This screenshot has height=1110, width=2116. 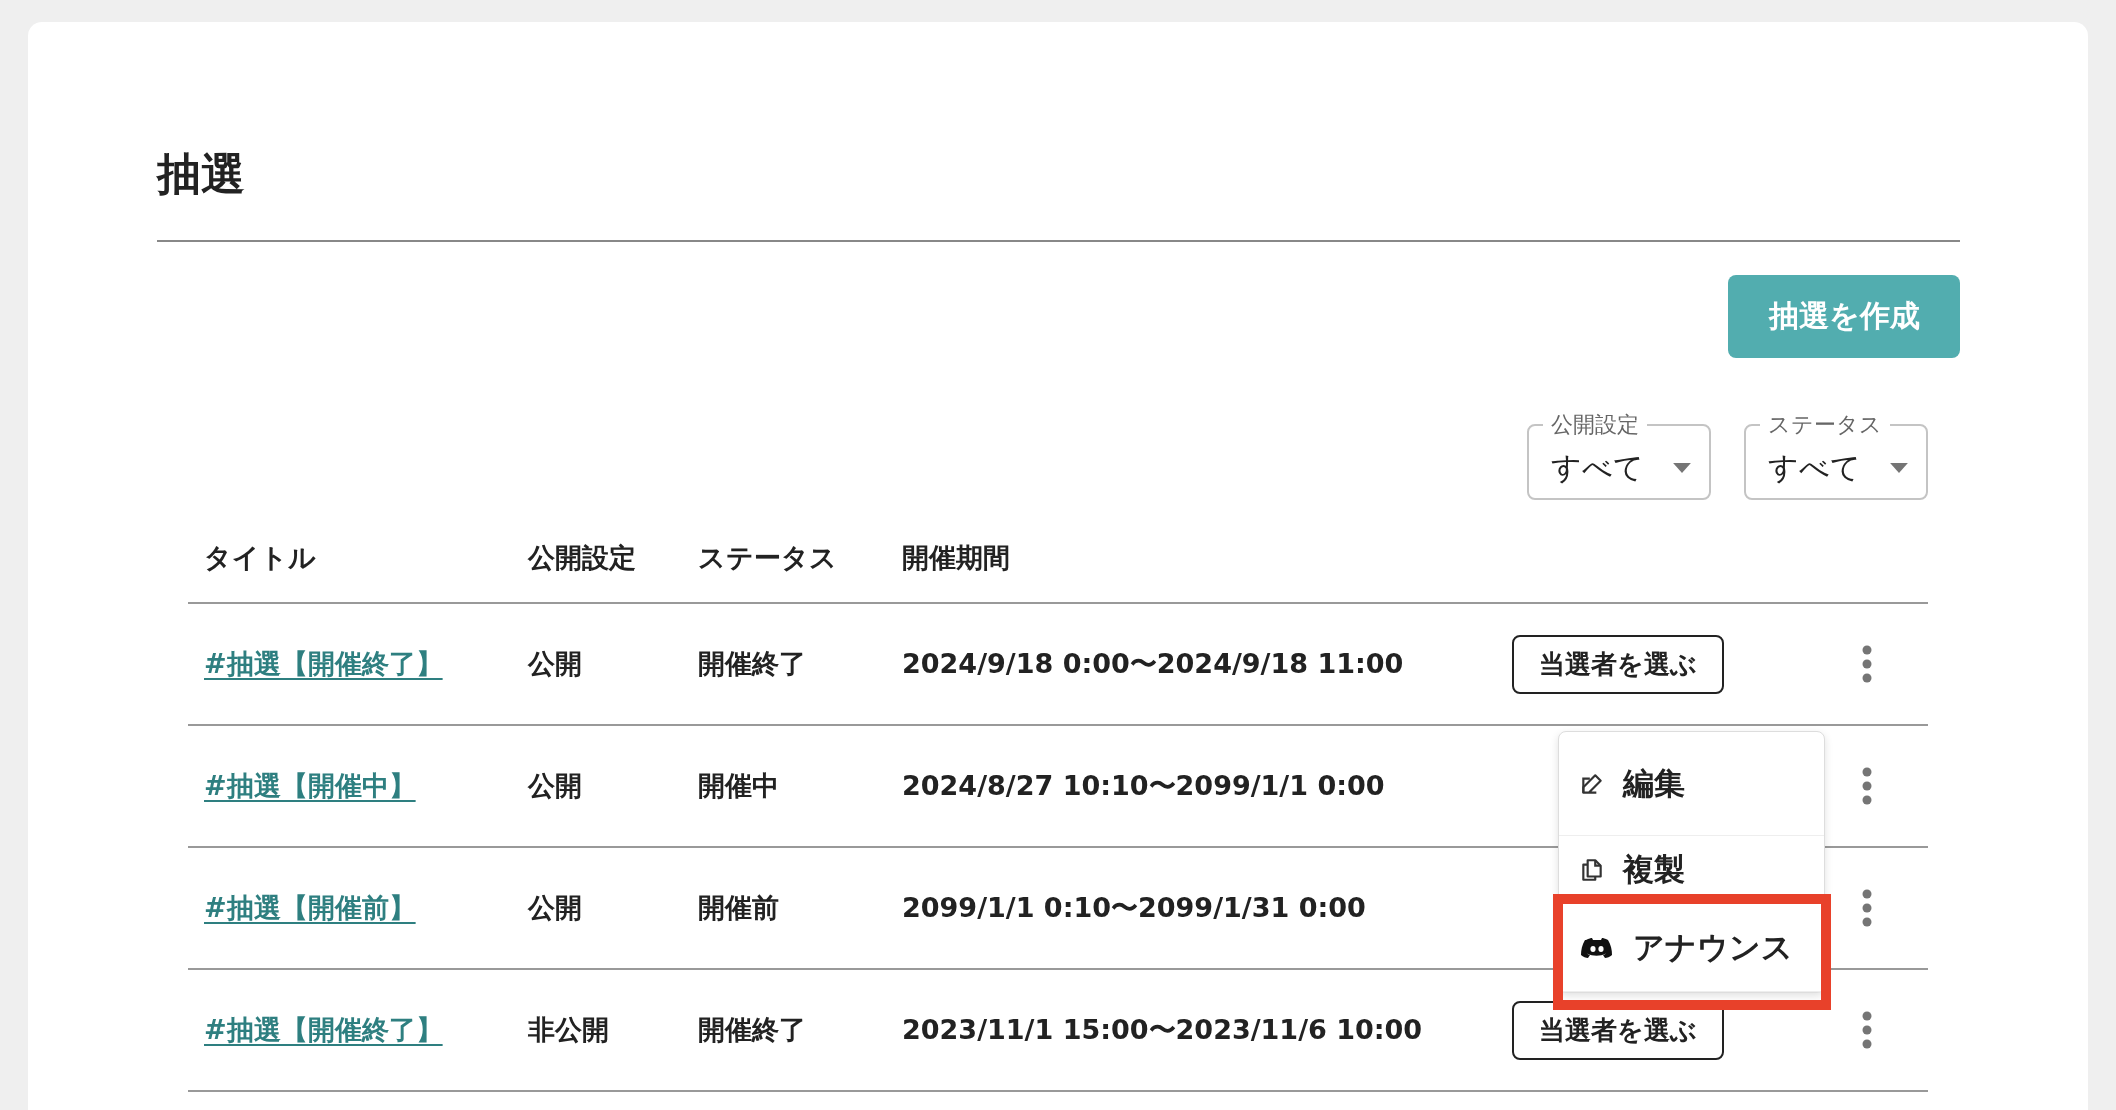 What do you see at coordinates (310, 785) in the screenshot?
I see `title-link: #抽選【開催中】` at bounding box center [310, 785].